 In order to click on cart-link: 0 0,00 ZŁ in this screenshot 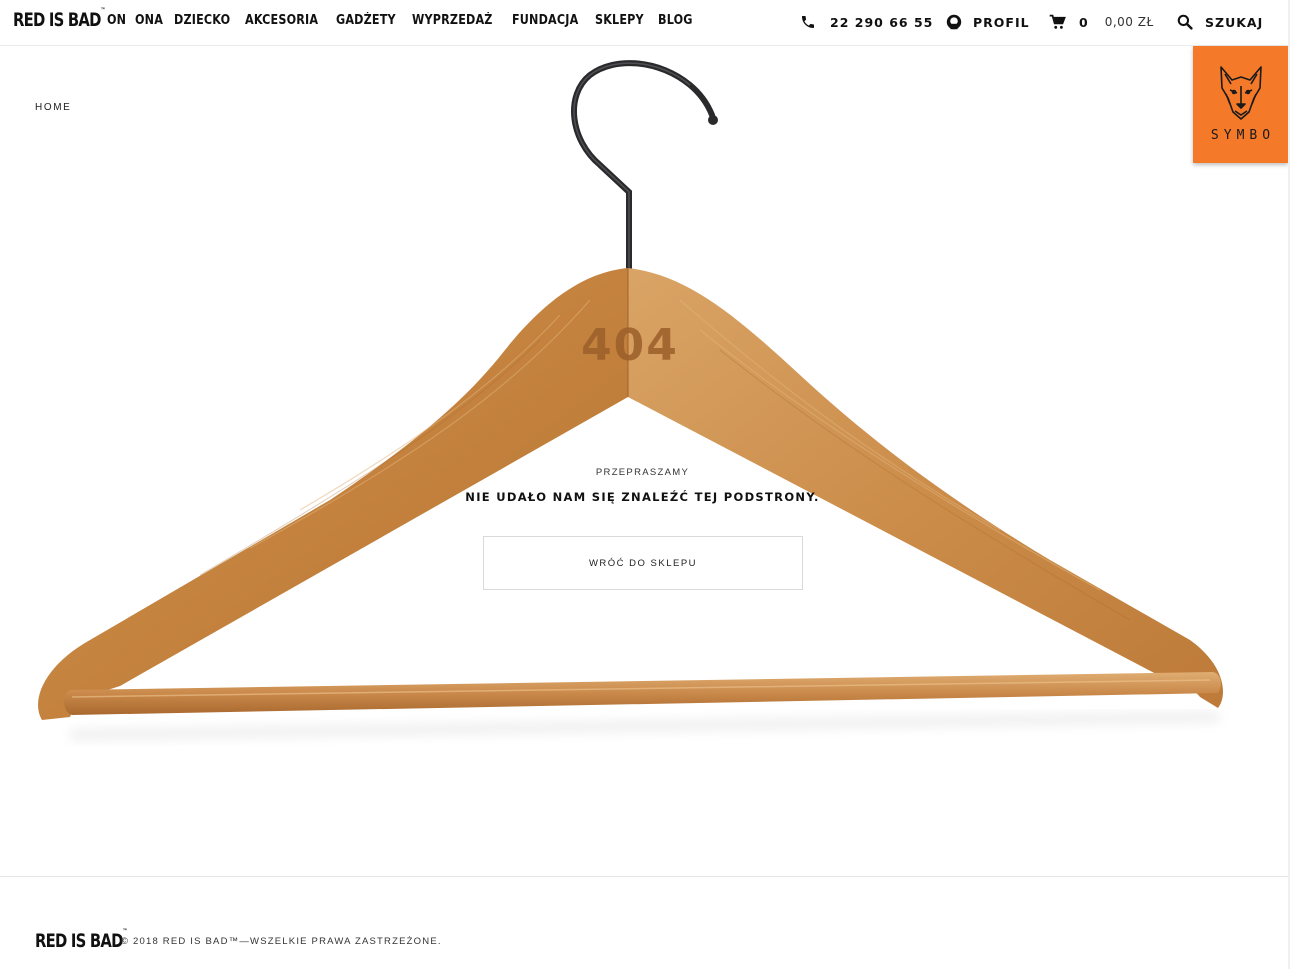, I will do `click(1101, 22)`.